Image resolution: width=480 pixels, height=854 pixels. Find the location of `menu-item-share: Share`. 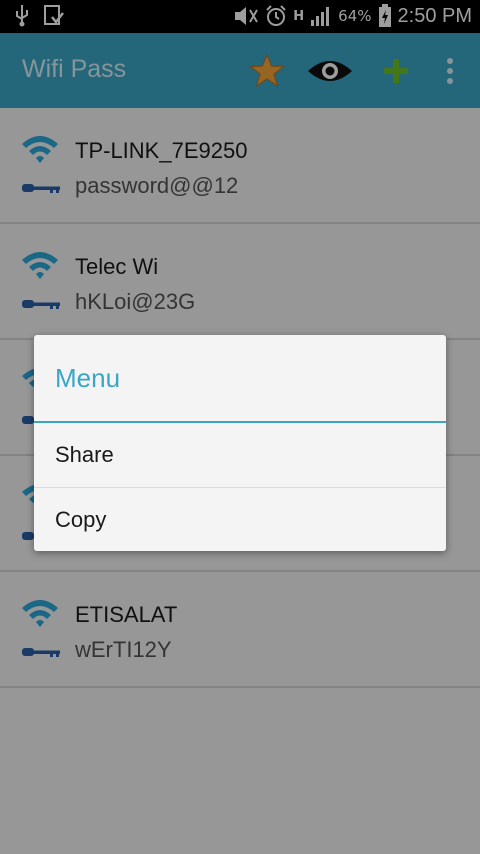

menu-item-share: Share is located at coordinates (240, 455).